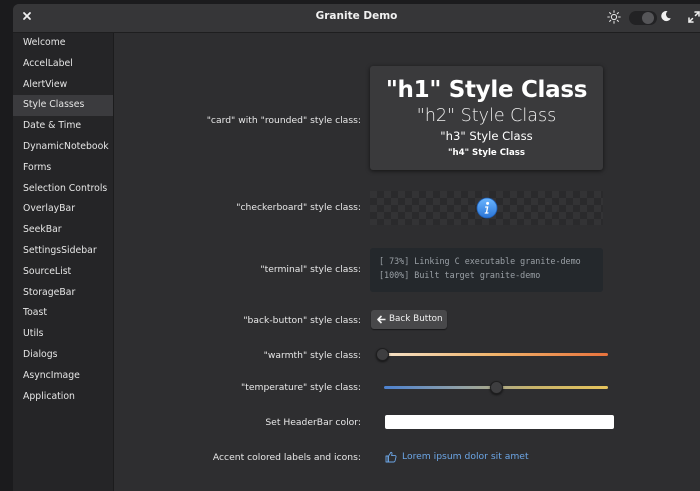 Image resolution: width=700 pixels, height=491 pixels. I want to click on info-icon, so click(487, 208).